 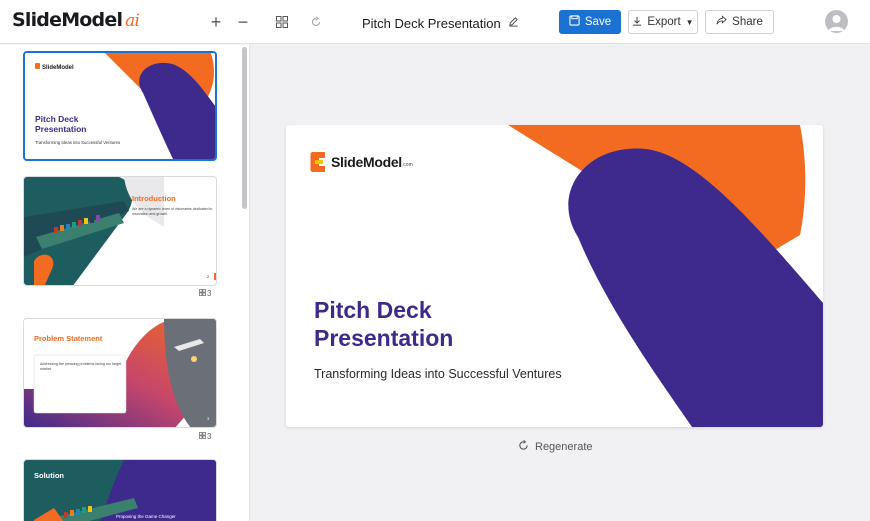 I want to click on refresh-icon, so click(x=523, y=447).